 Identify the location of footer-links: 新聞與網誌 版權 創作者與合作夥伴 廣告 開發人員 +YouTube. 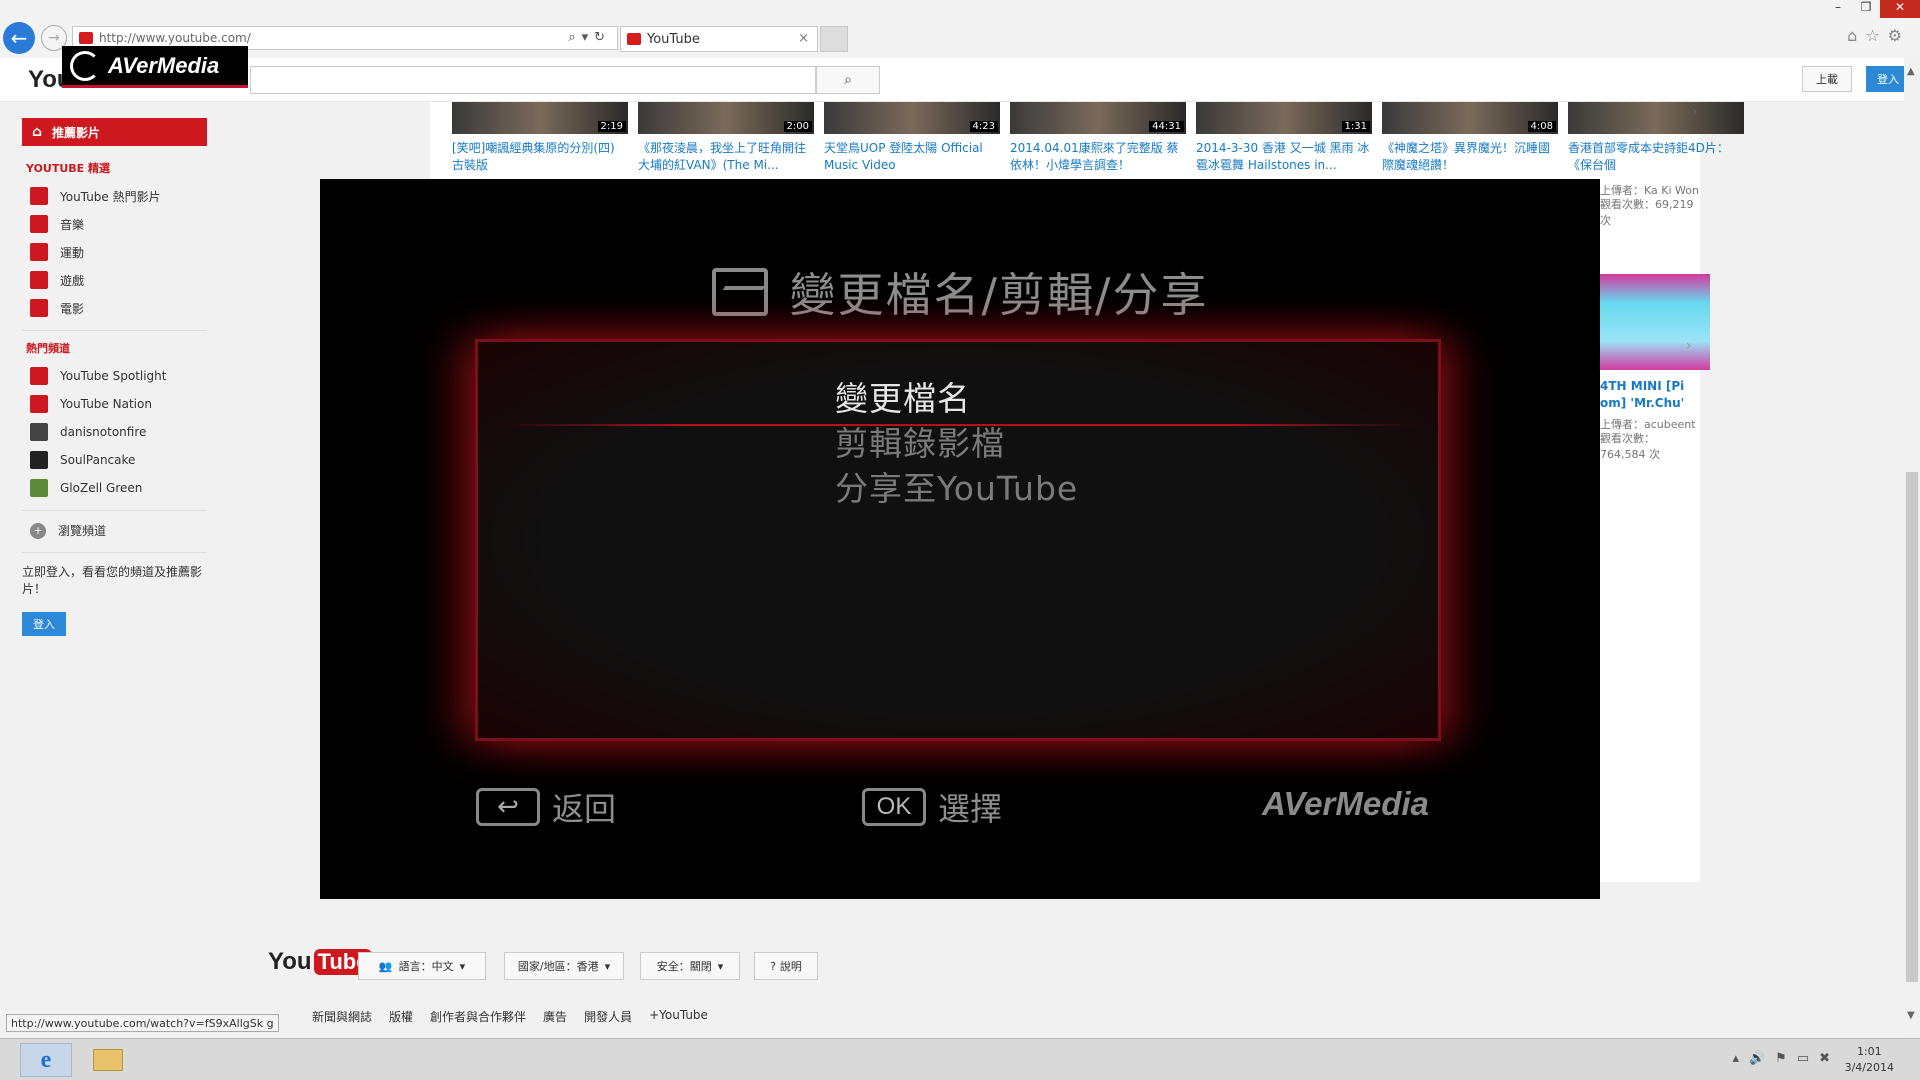
(518, 1016).